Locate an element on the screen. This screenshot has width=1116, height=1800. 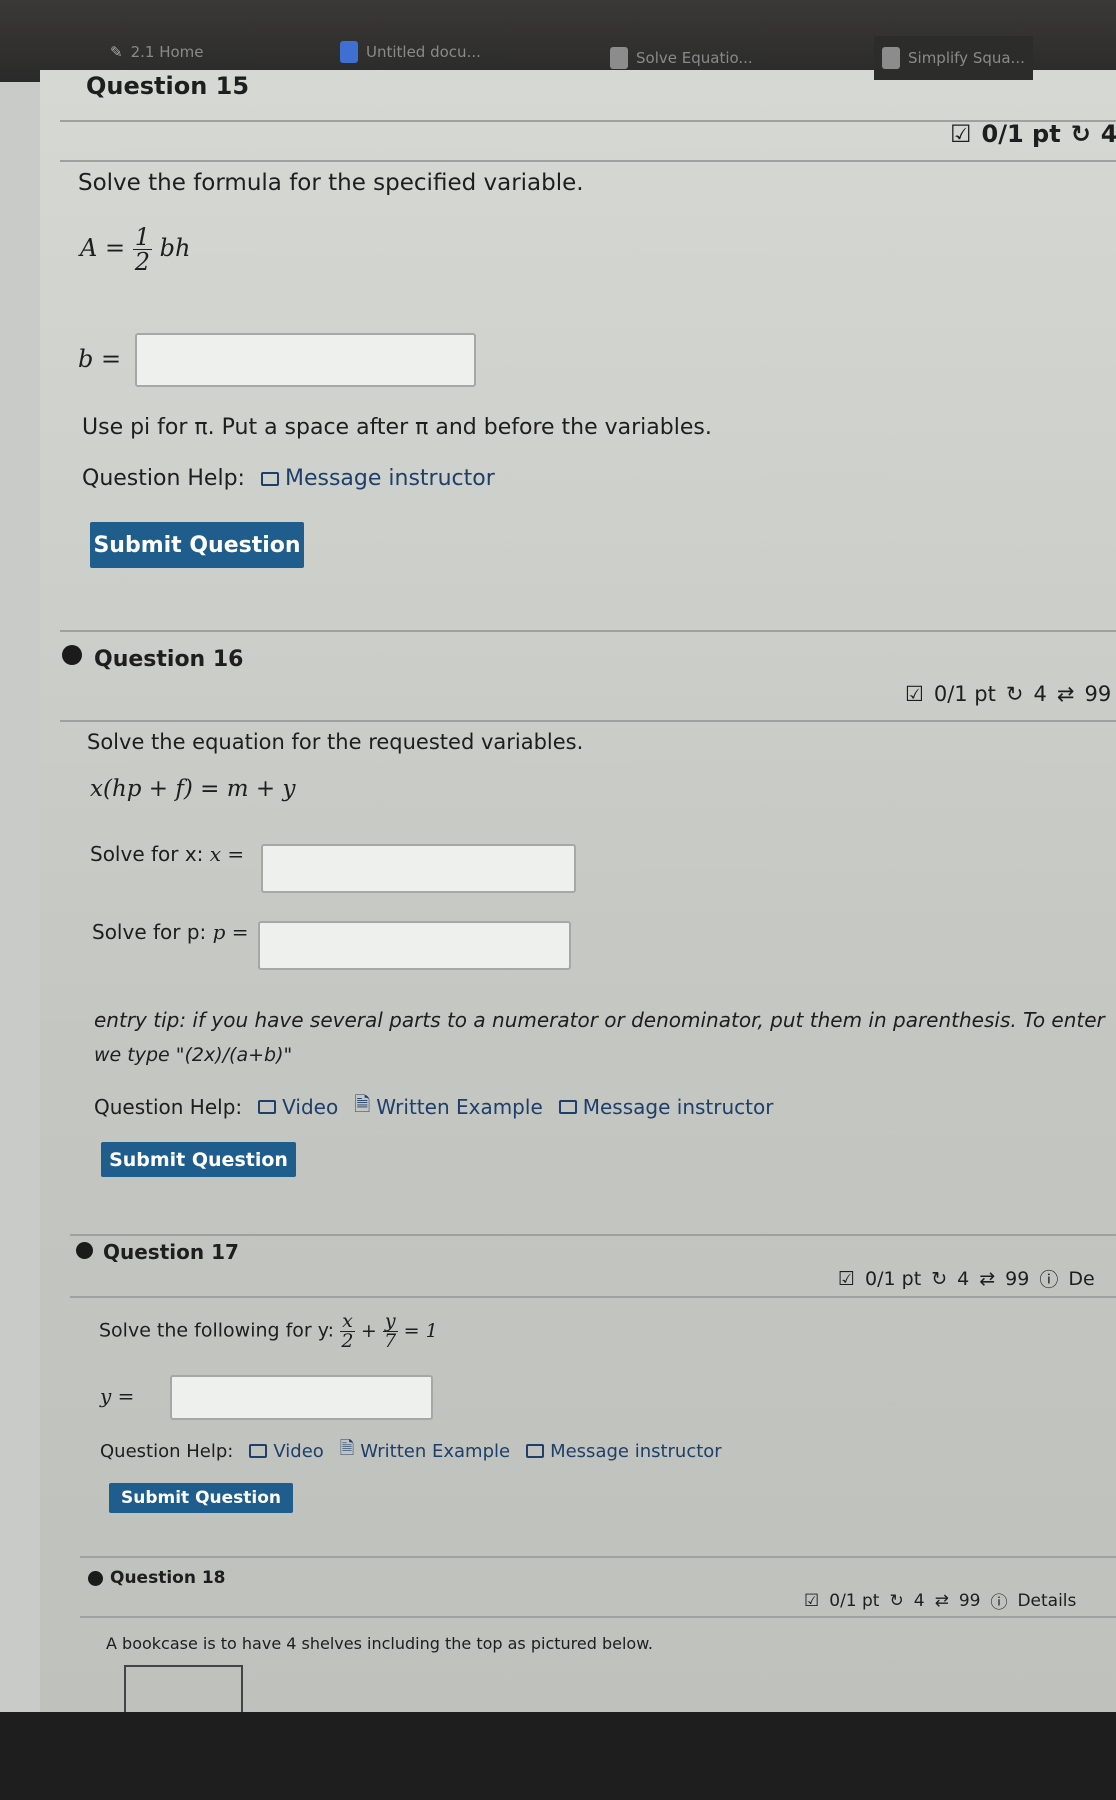
q18-score: ☑ 0/1 pt ↻ 4 ⇄ 99 ⓘ Details is located at coordinates (940, 1601).